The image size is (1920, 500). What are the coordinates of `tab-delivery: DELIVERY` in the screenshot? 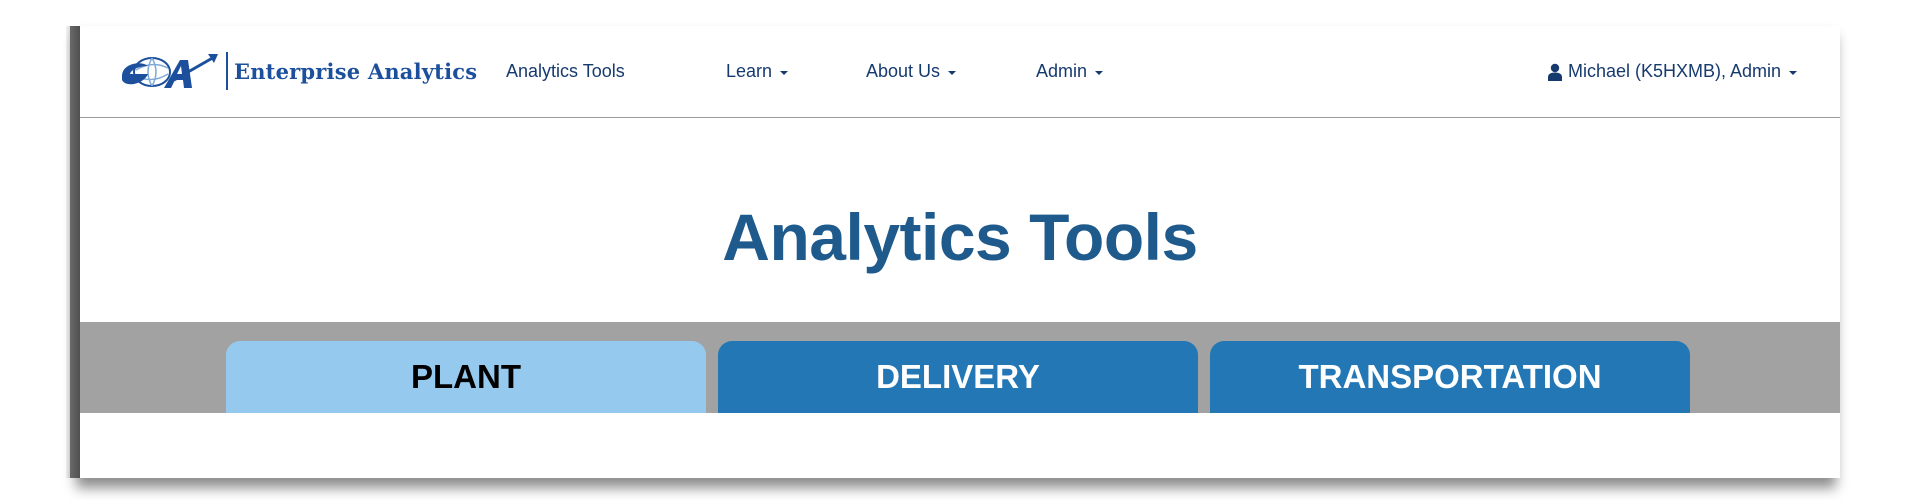 It's located at (958, 377).